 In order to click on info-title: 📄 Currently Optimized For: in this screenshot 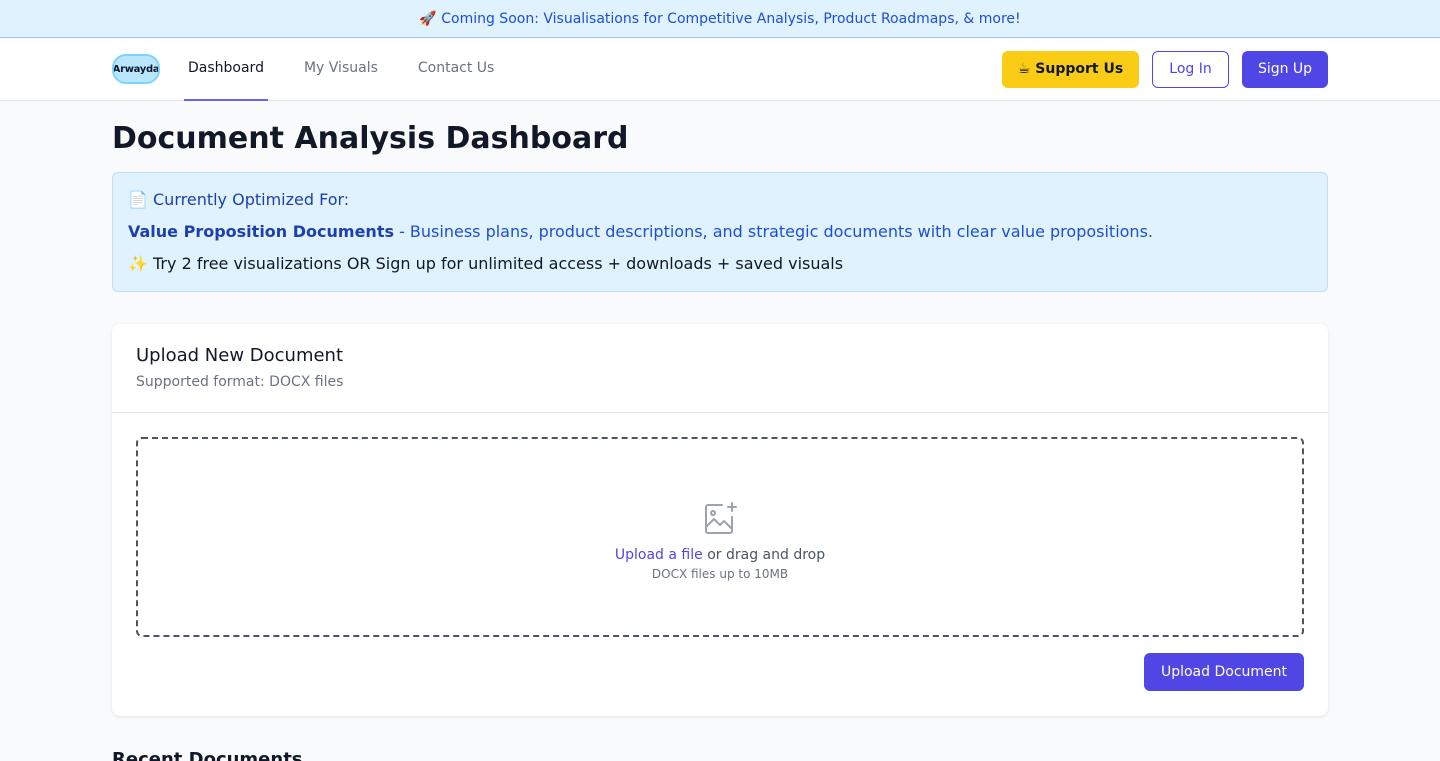, I will do `click(239, 199)`.